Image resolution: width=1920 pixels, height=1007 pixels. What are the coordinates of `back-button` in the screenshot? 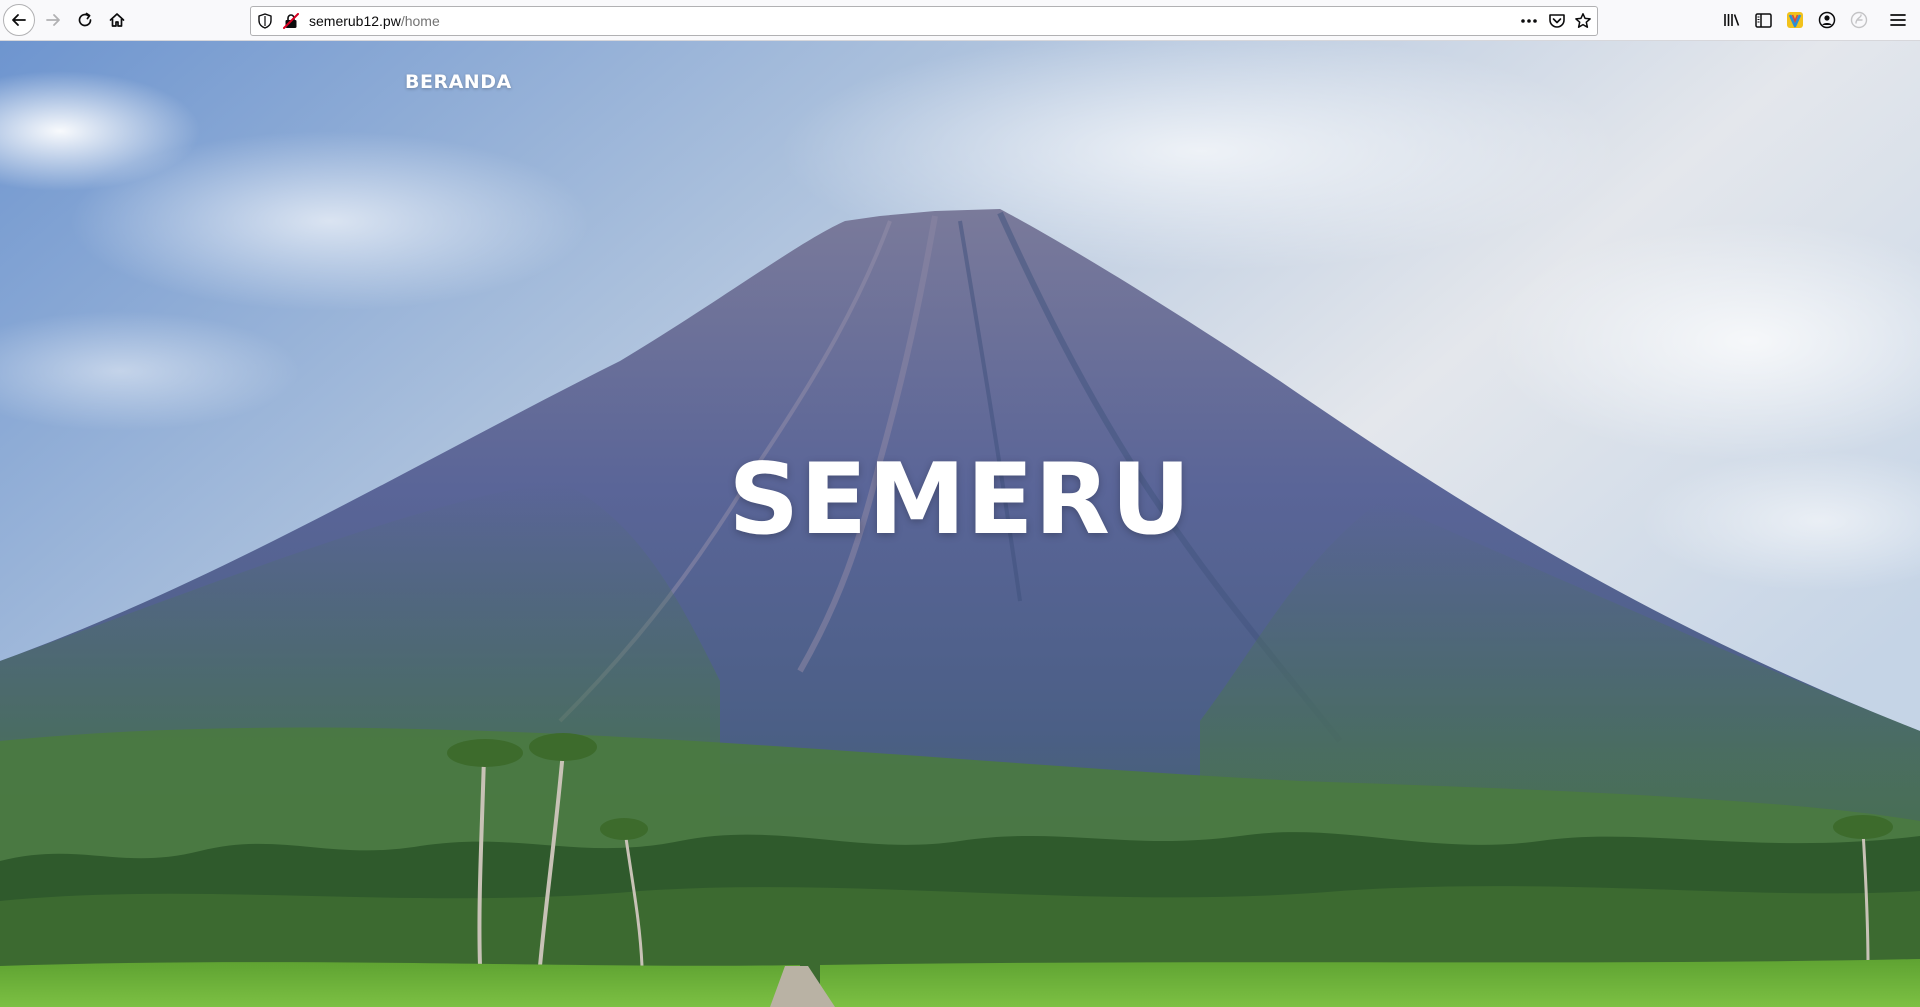 It's located at (19, 20).